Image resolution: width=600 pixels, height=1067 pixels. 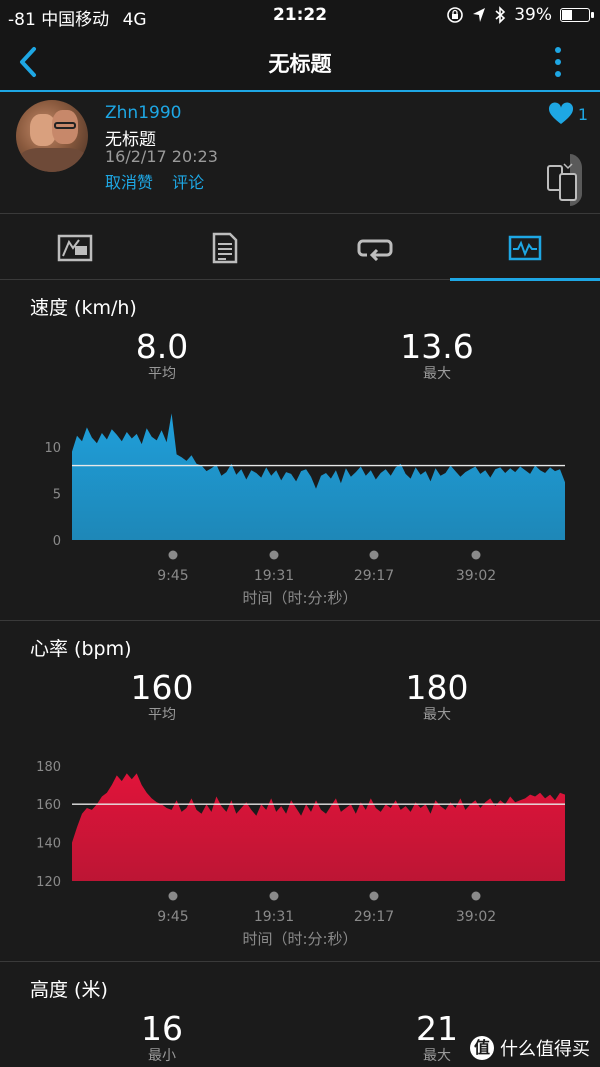 I want to click on elevation-min-stat: 16 最小, so click(x=162, y=1038).